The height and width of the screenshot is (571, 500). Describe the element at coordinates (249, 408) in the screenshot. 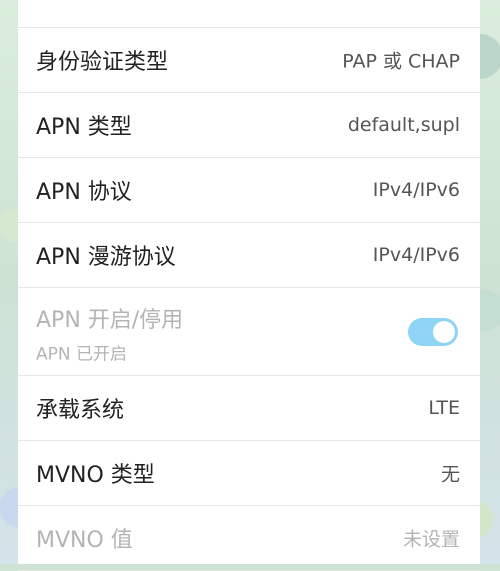

I see `setting-row-bearer: 承载系统 LTE` at that location.